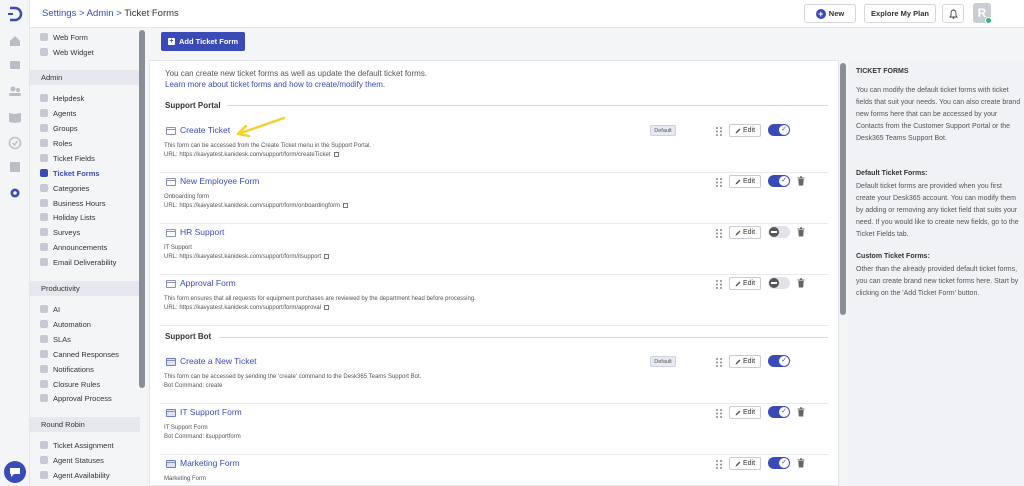 The width and height of the screenshot is (1024, 486). I want to click on form-row: Marketing Form Marketing Form Edit ✓, so click(494, 470).